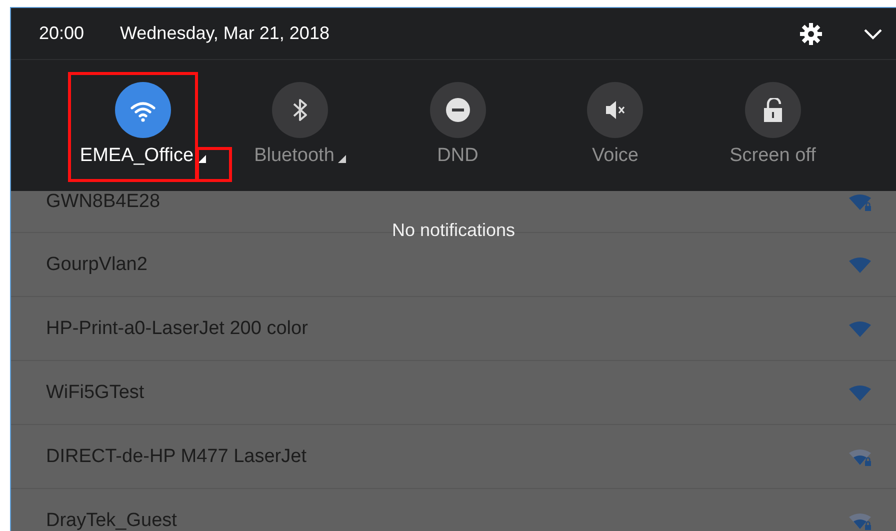 The width and height of the screenshot is (896, 531). I want to click on date-text: Wednesday, Mar 21, 2018, so click(225, 33).